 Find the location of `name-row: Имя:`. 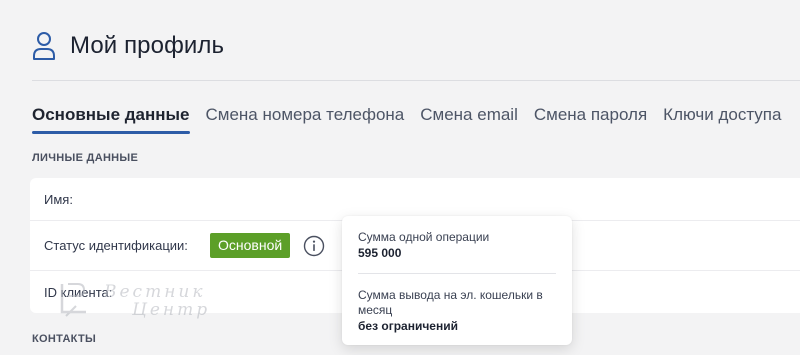

name-row: Имя: is located at coordinates (415, 199).